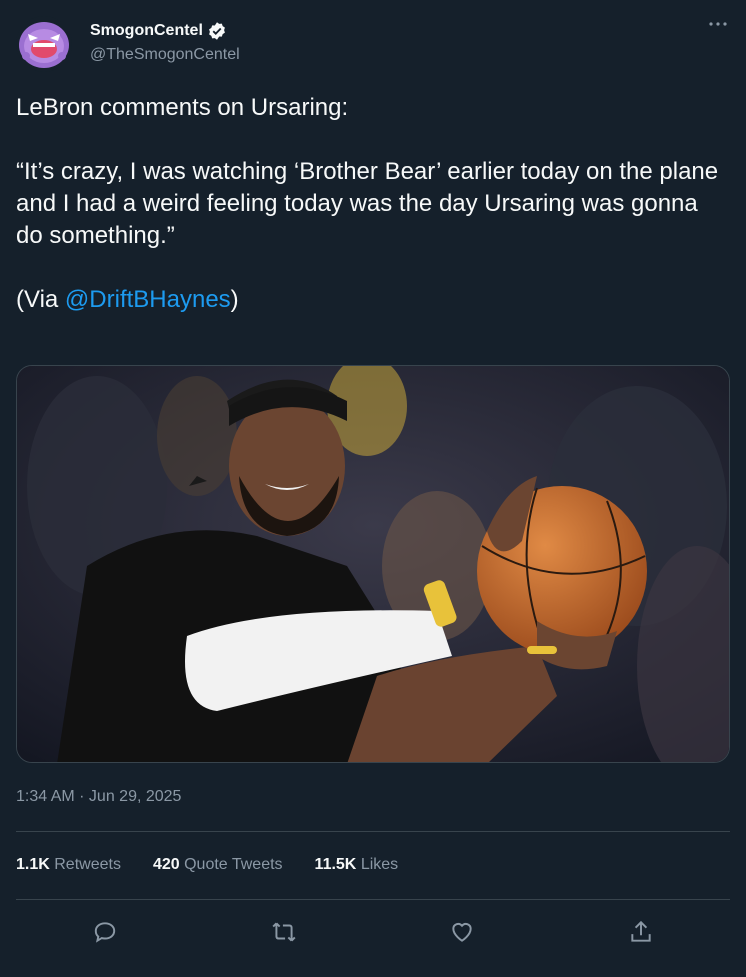 The width and height of the screenshot is (746, 977). What do you see at coordinates (165, 55) in the screenshot?
I see `author-handle: @TheSmogonCentel` at bounding box center [165, 55].